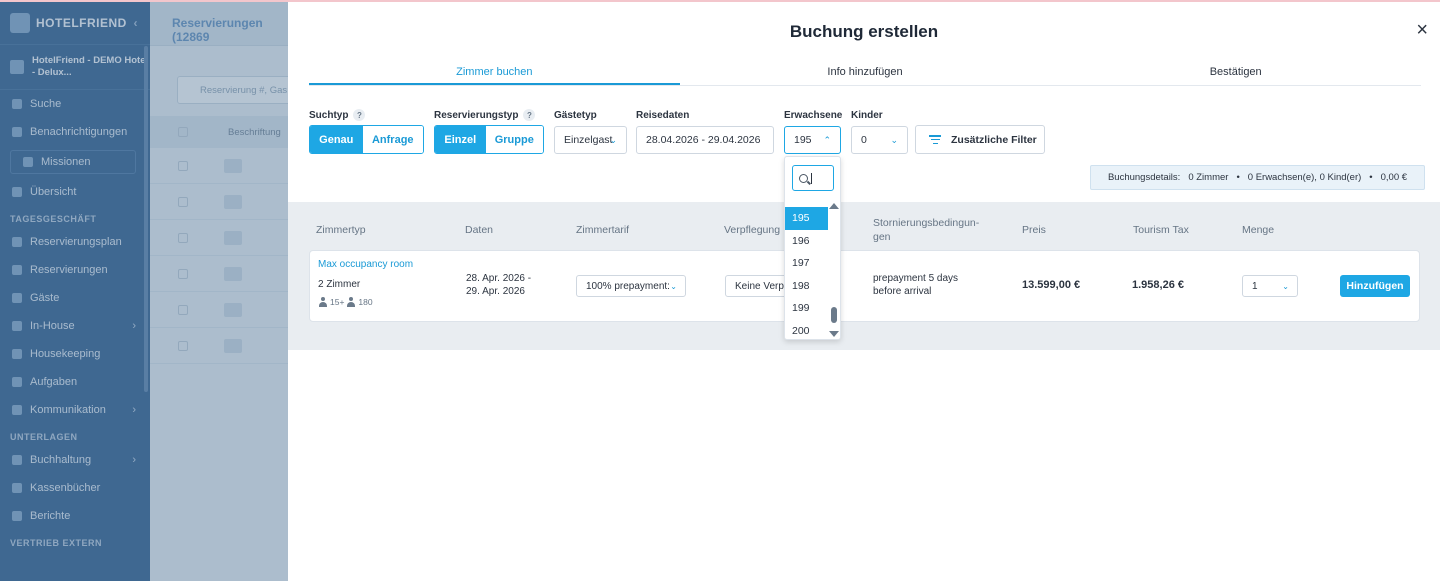 The height and width of the screenshot is (581, 1440). I want to click on summary-guests: 0 Erwachsen(e), 0 Kind(er), so click(1304, 177).